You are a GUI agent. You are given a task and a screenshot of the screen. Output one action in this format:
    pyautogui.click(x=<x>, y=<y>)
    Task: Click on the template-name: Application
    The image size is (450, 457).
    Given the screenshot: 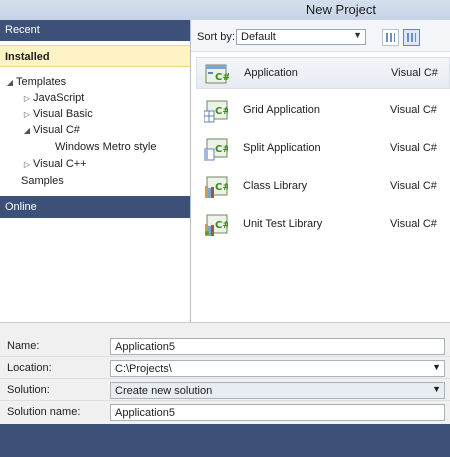 What is the action you would take?
    pyautogui.click(x=271, y=73)
    